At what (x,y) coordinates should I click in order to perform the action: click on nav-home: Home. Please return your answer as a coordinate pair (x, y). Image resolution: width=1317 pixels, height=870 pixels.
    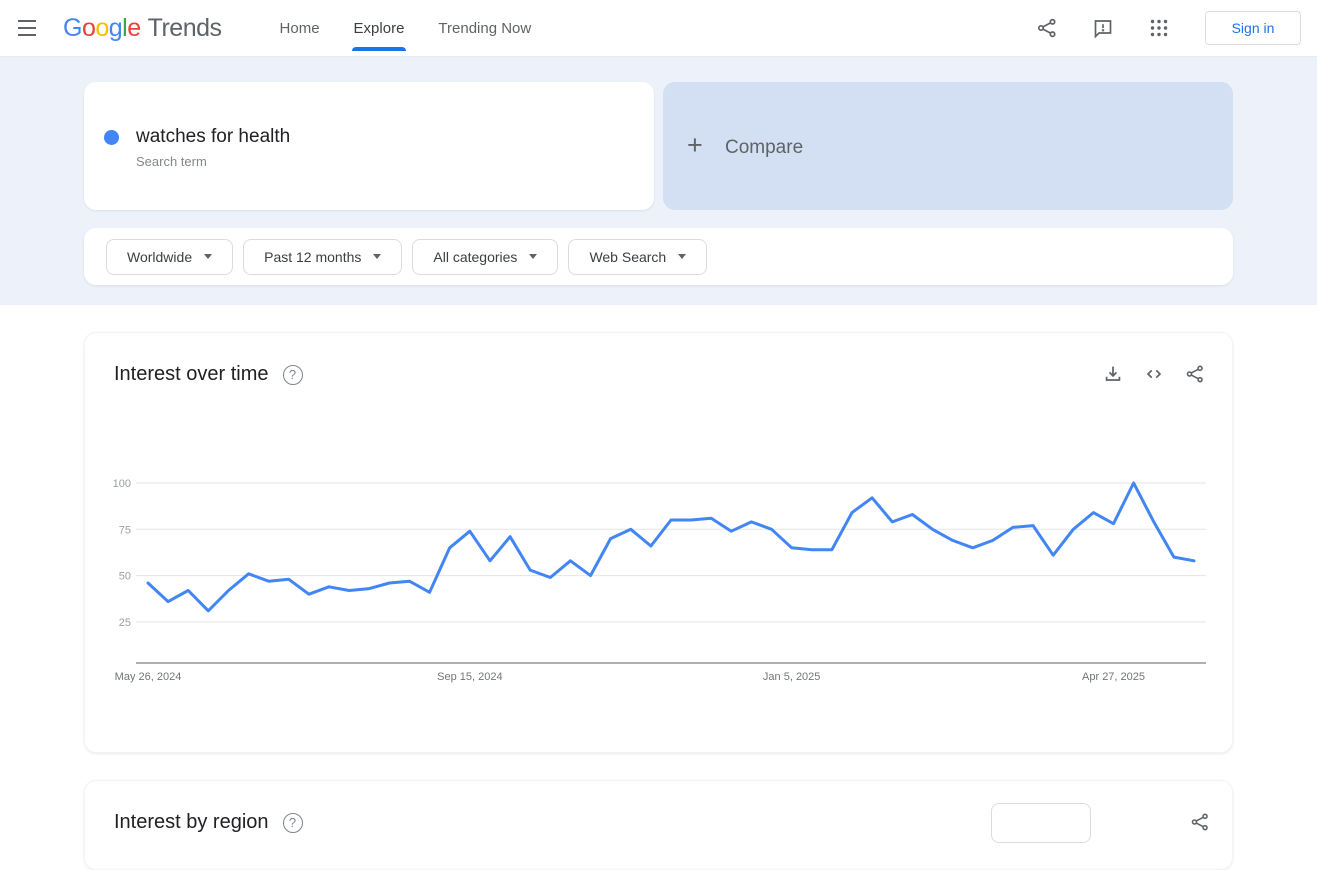
    Looking at the image, I should click on (300, 28).